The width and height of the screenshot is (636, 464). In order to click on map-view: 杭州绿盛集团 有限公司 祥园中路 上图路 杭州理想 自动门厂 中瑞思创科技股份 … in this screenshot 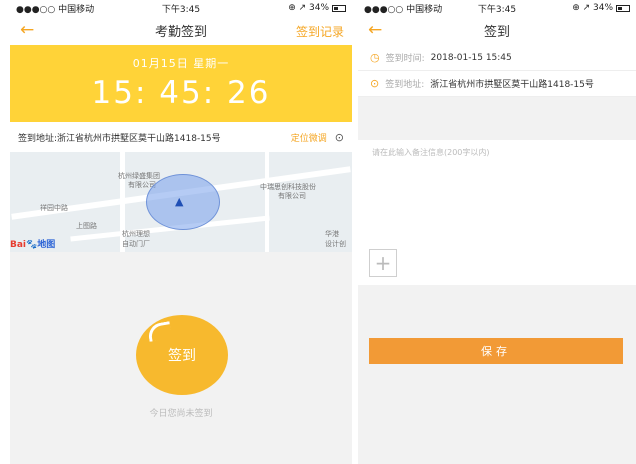, I will do `click(181, 202)`.